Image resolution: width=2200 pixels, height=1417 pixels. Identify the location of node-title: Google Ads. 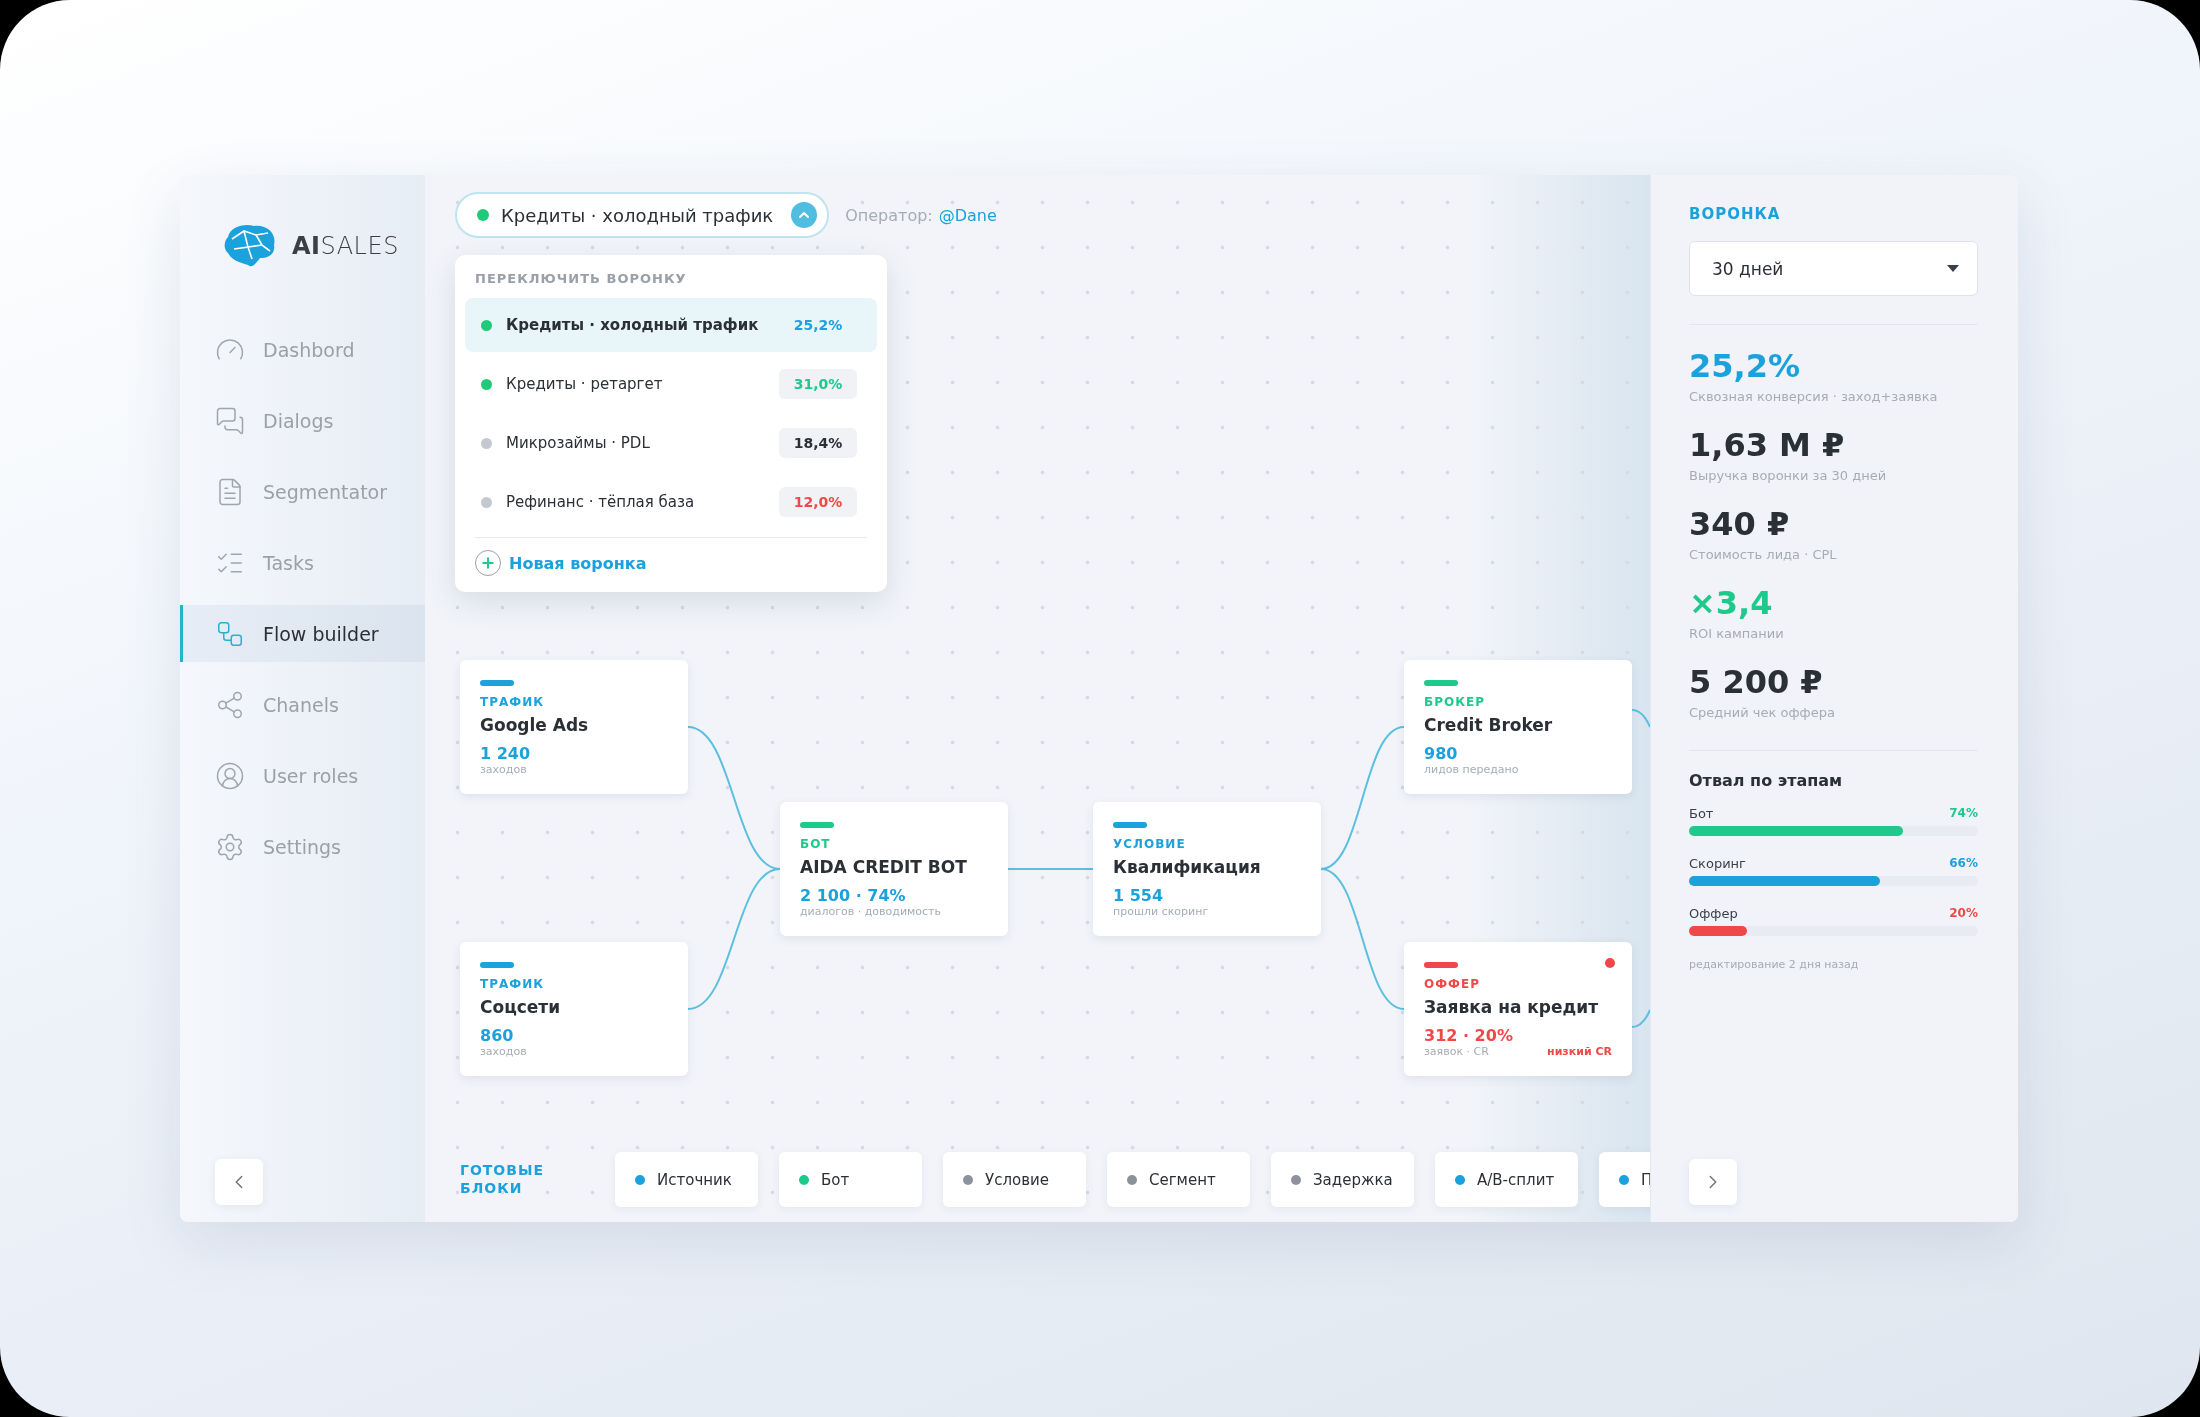
(534, 725).